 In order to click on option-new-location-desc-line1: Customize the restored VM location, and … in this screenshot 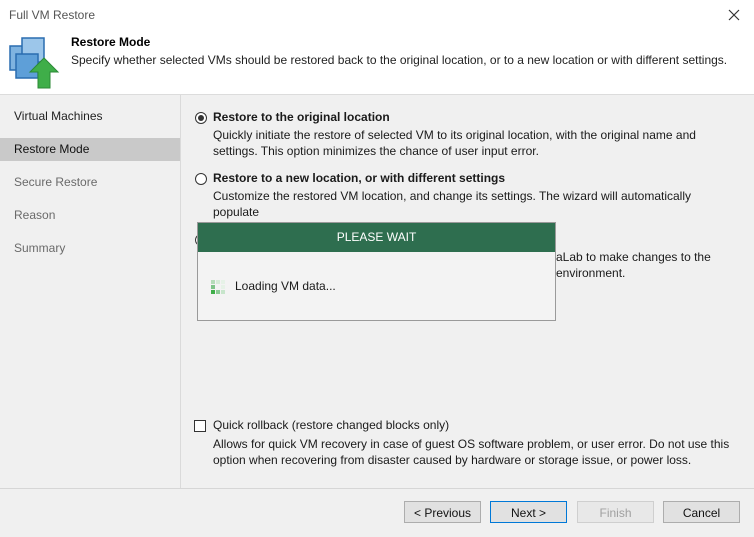, I will do `click(452, 204)`.